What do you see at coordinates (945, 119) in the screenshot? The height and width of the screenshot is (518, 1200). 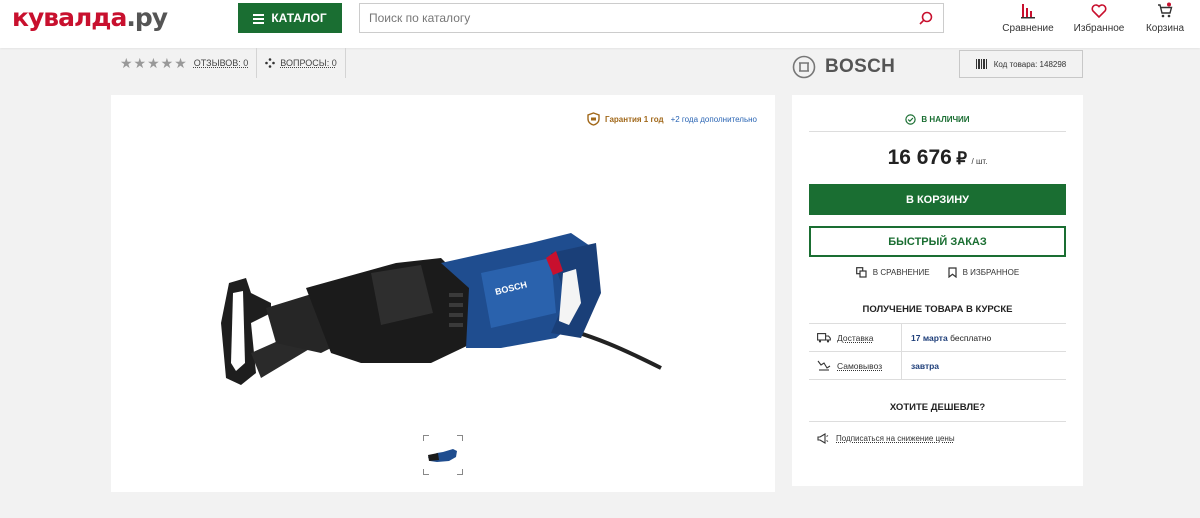 I see `stock-label: В НАЛИЧИИ` at bounding box center [945, 119].